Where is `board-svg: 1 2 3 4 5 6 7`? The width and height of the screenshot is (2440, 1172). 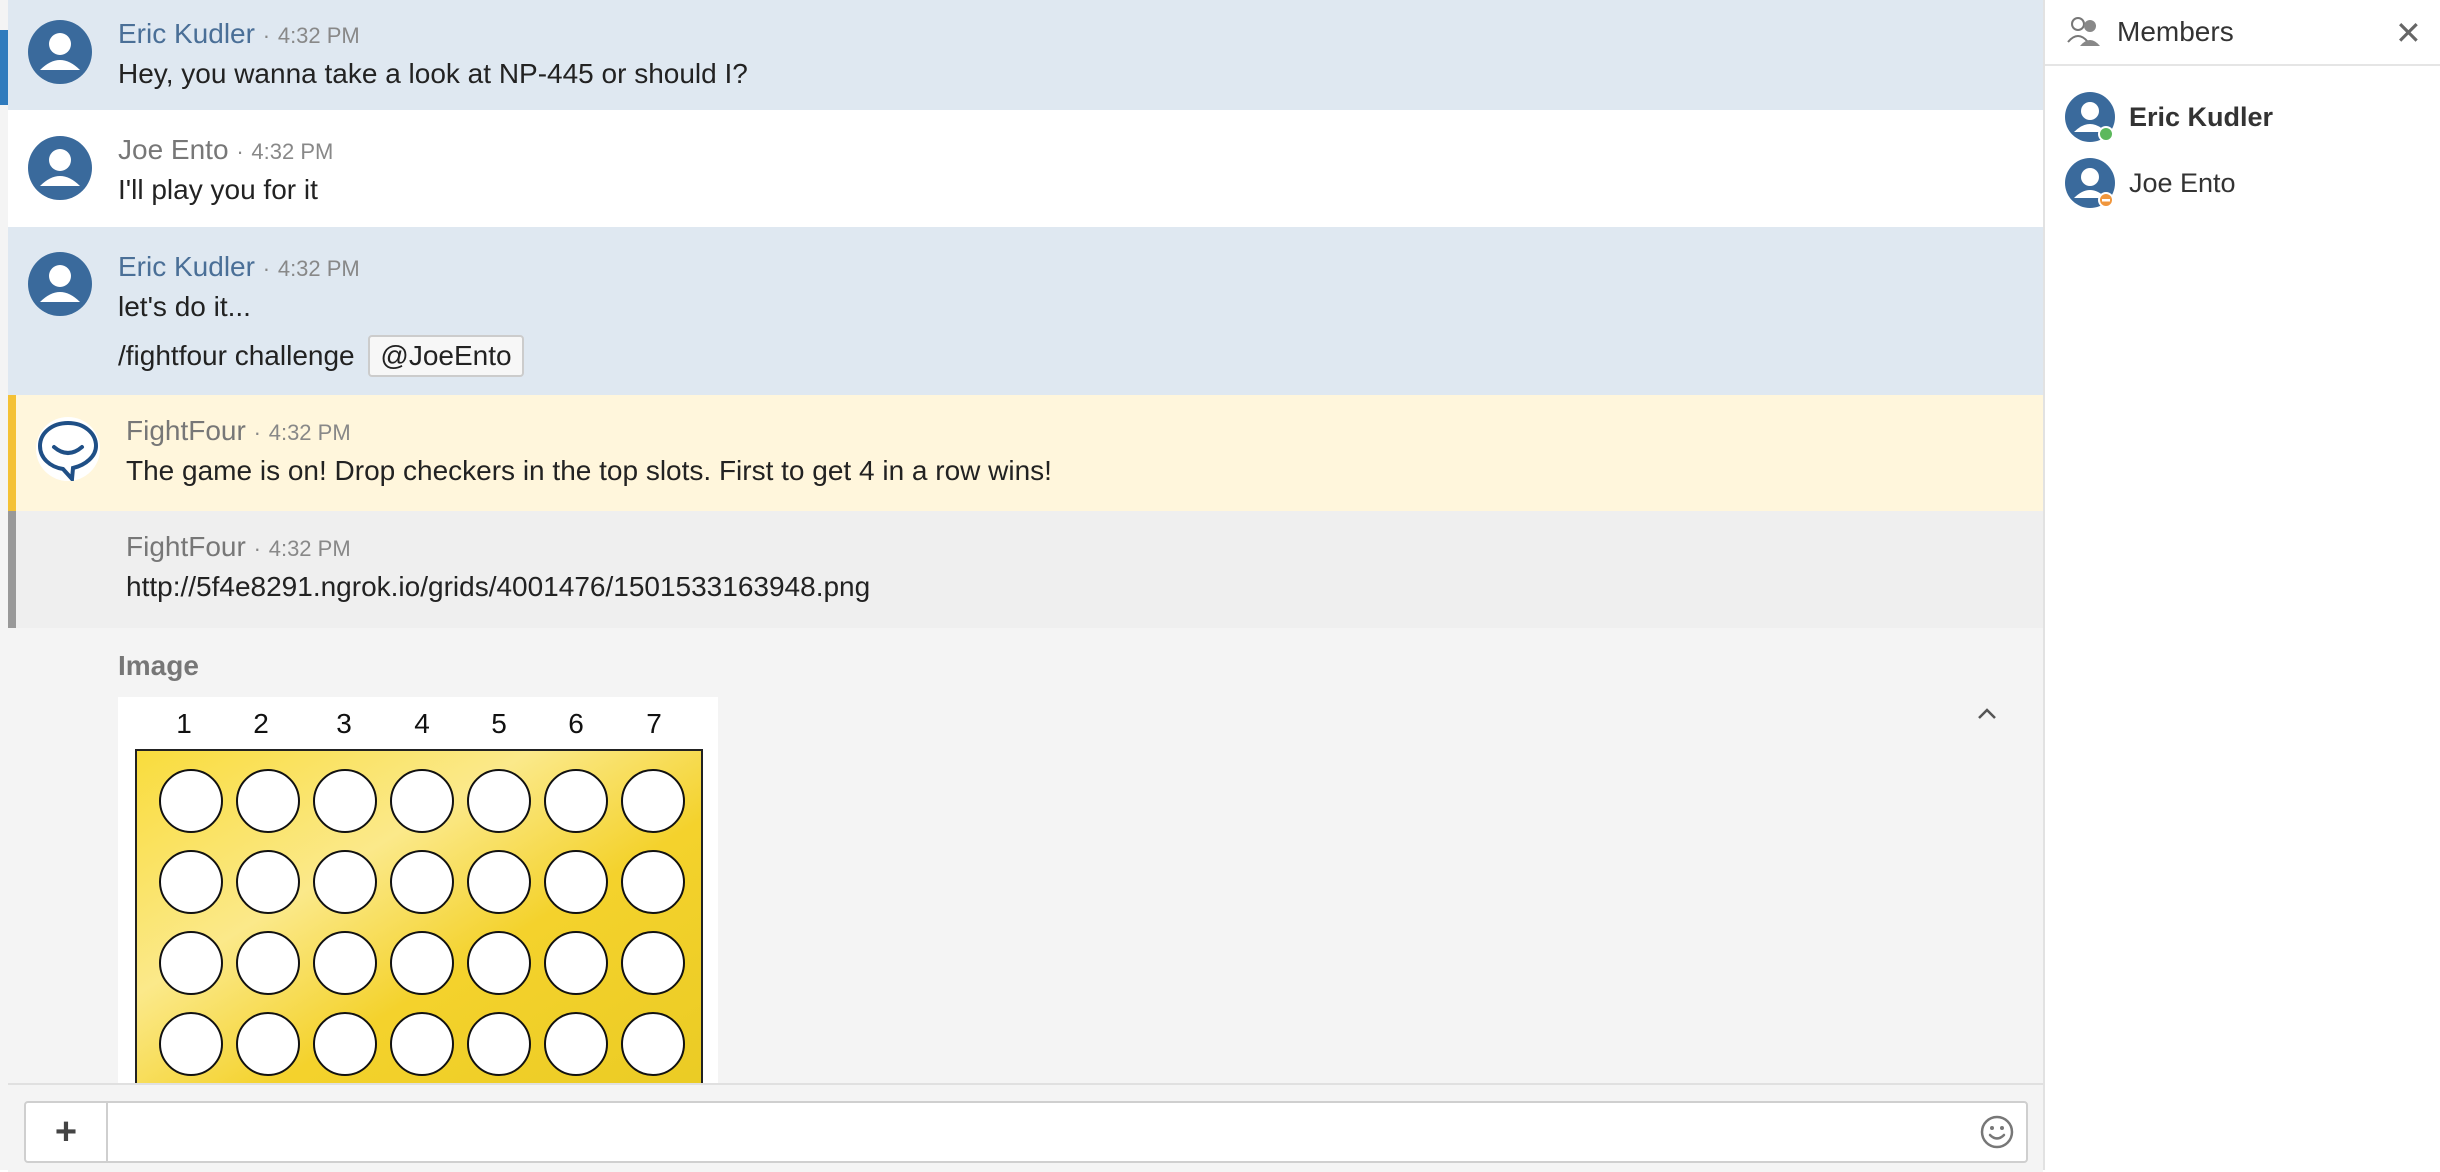
board-svg: 1 2 3 4 5 6 7 is located at coordinates (419, 897).